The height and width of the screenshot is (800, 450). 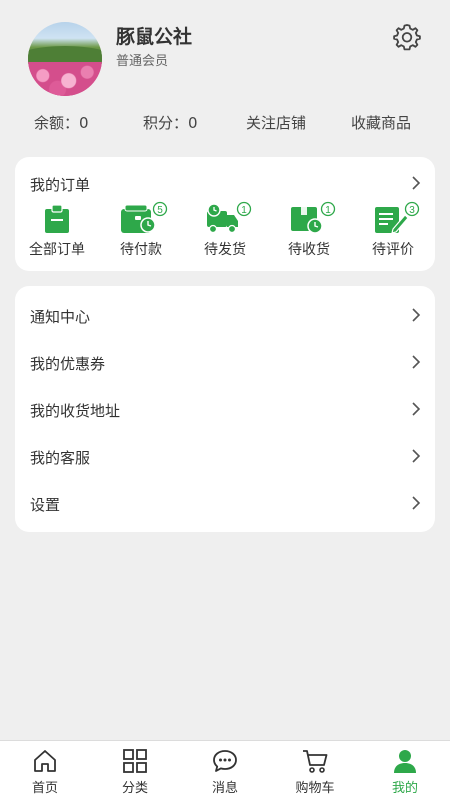 What do you see at coordinates (65, 59) in the screenshot?
I see `avatar` at bounding box center [65, 59].